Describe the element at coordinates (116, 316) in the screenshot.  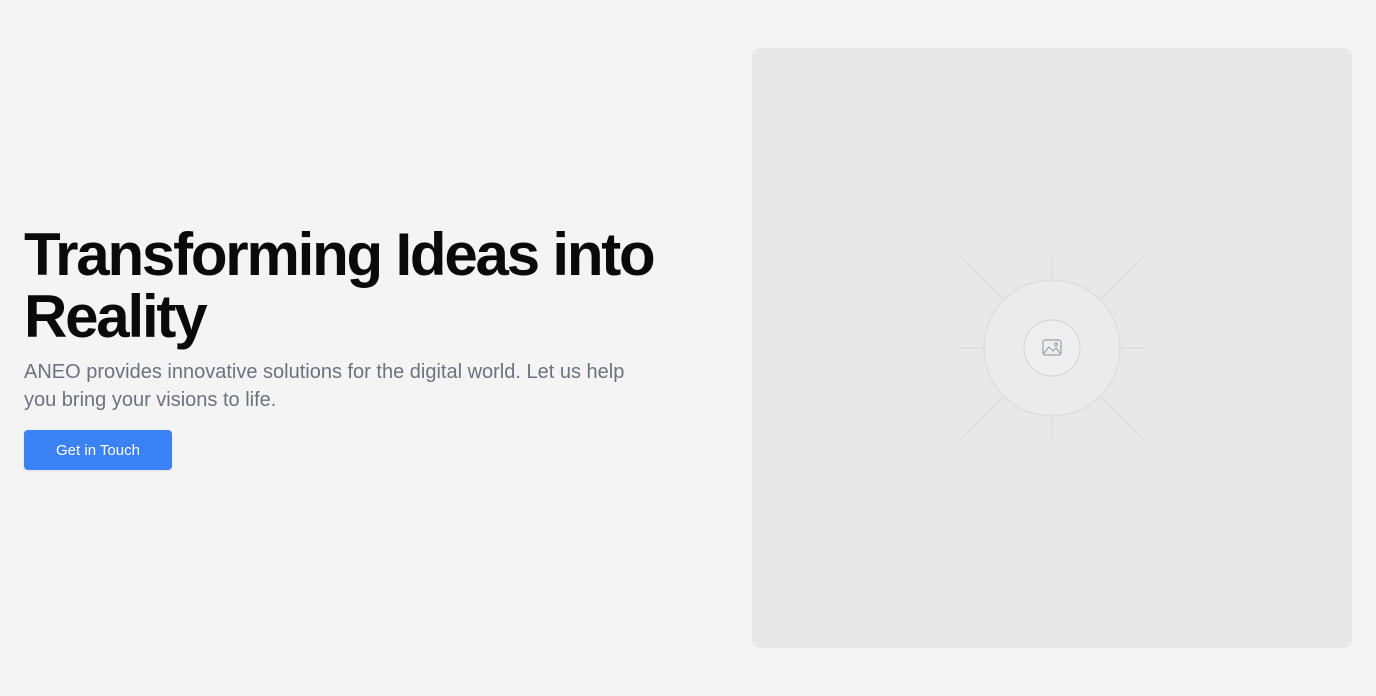
I see `hero-title-line-2: Reality` at that location.